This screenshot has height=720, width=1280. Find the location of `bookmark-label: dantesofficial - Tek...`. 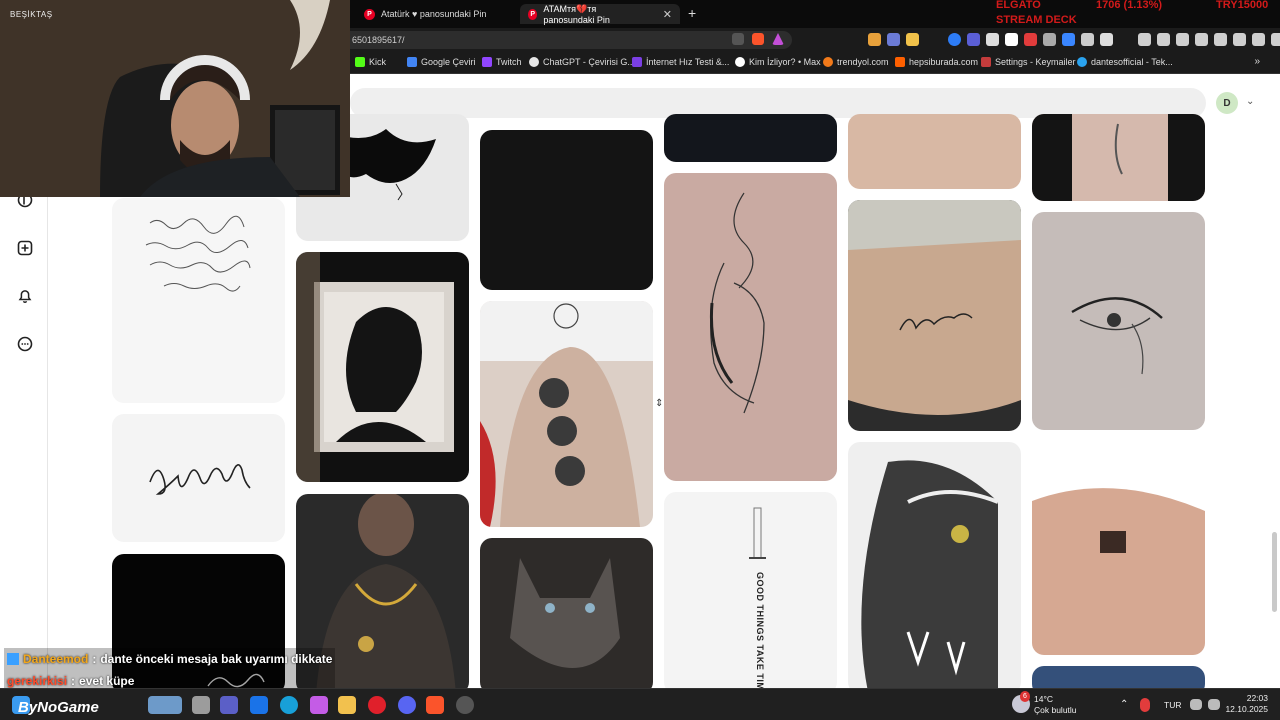

bookmark-label: dantesofficial - Tek... is located at coordinates (1132, 62).